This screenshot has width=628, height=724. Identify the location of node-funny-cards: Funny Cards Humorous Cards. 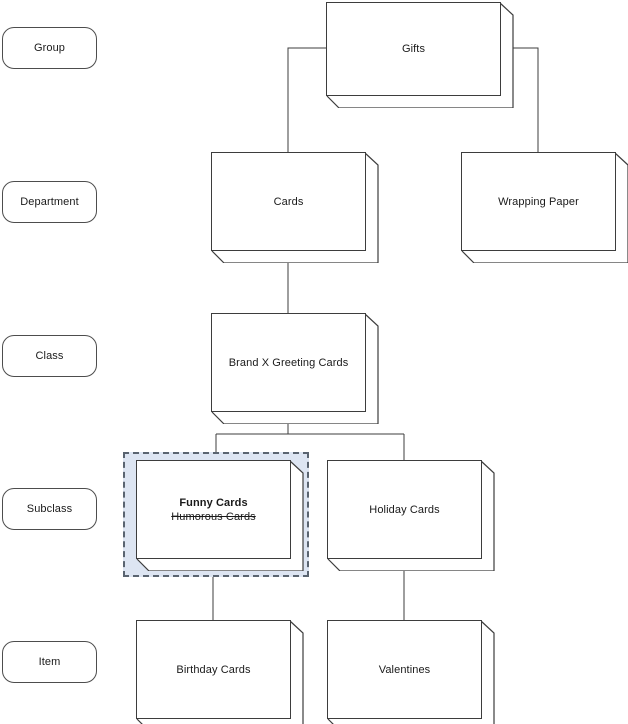
(220, 515).